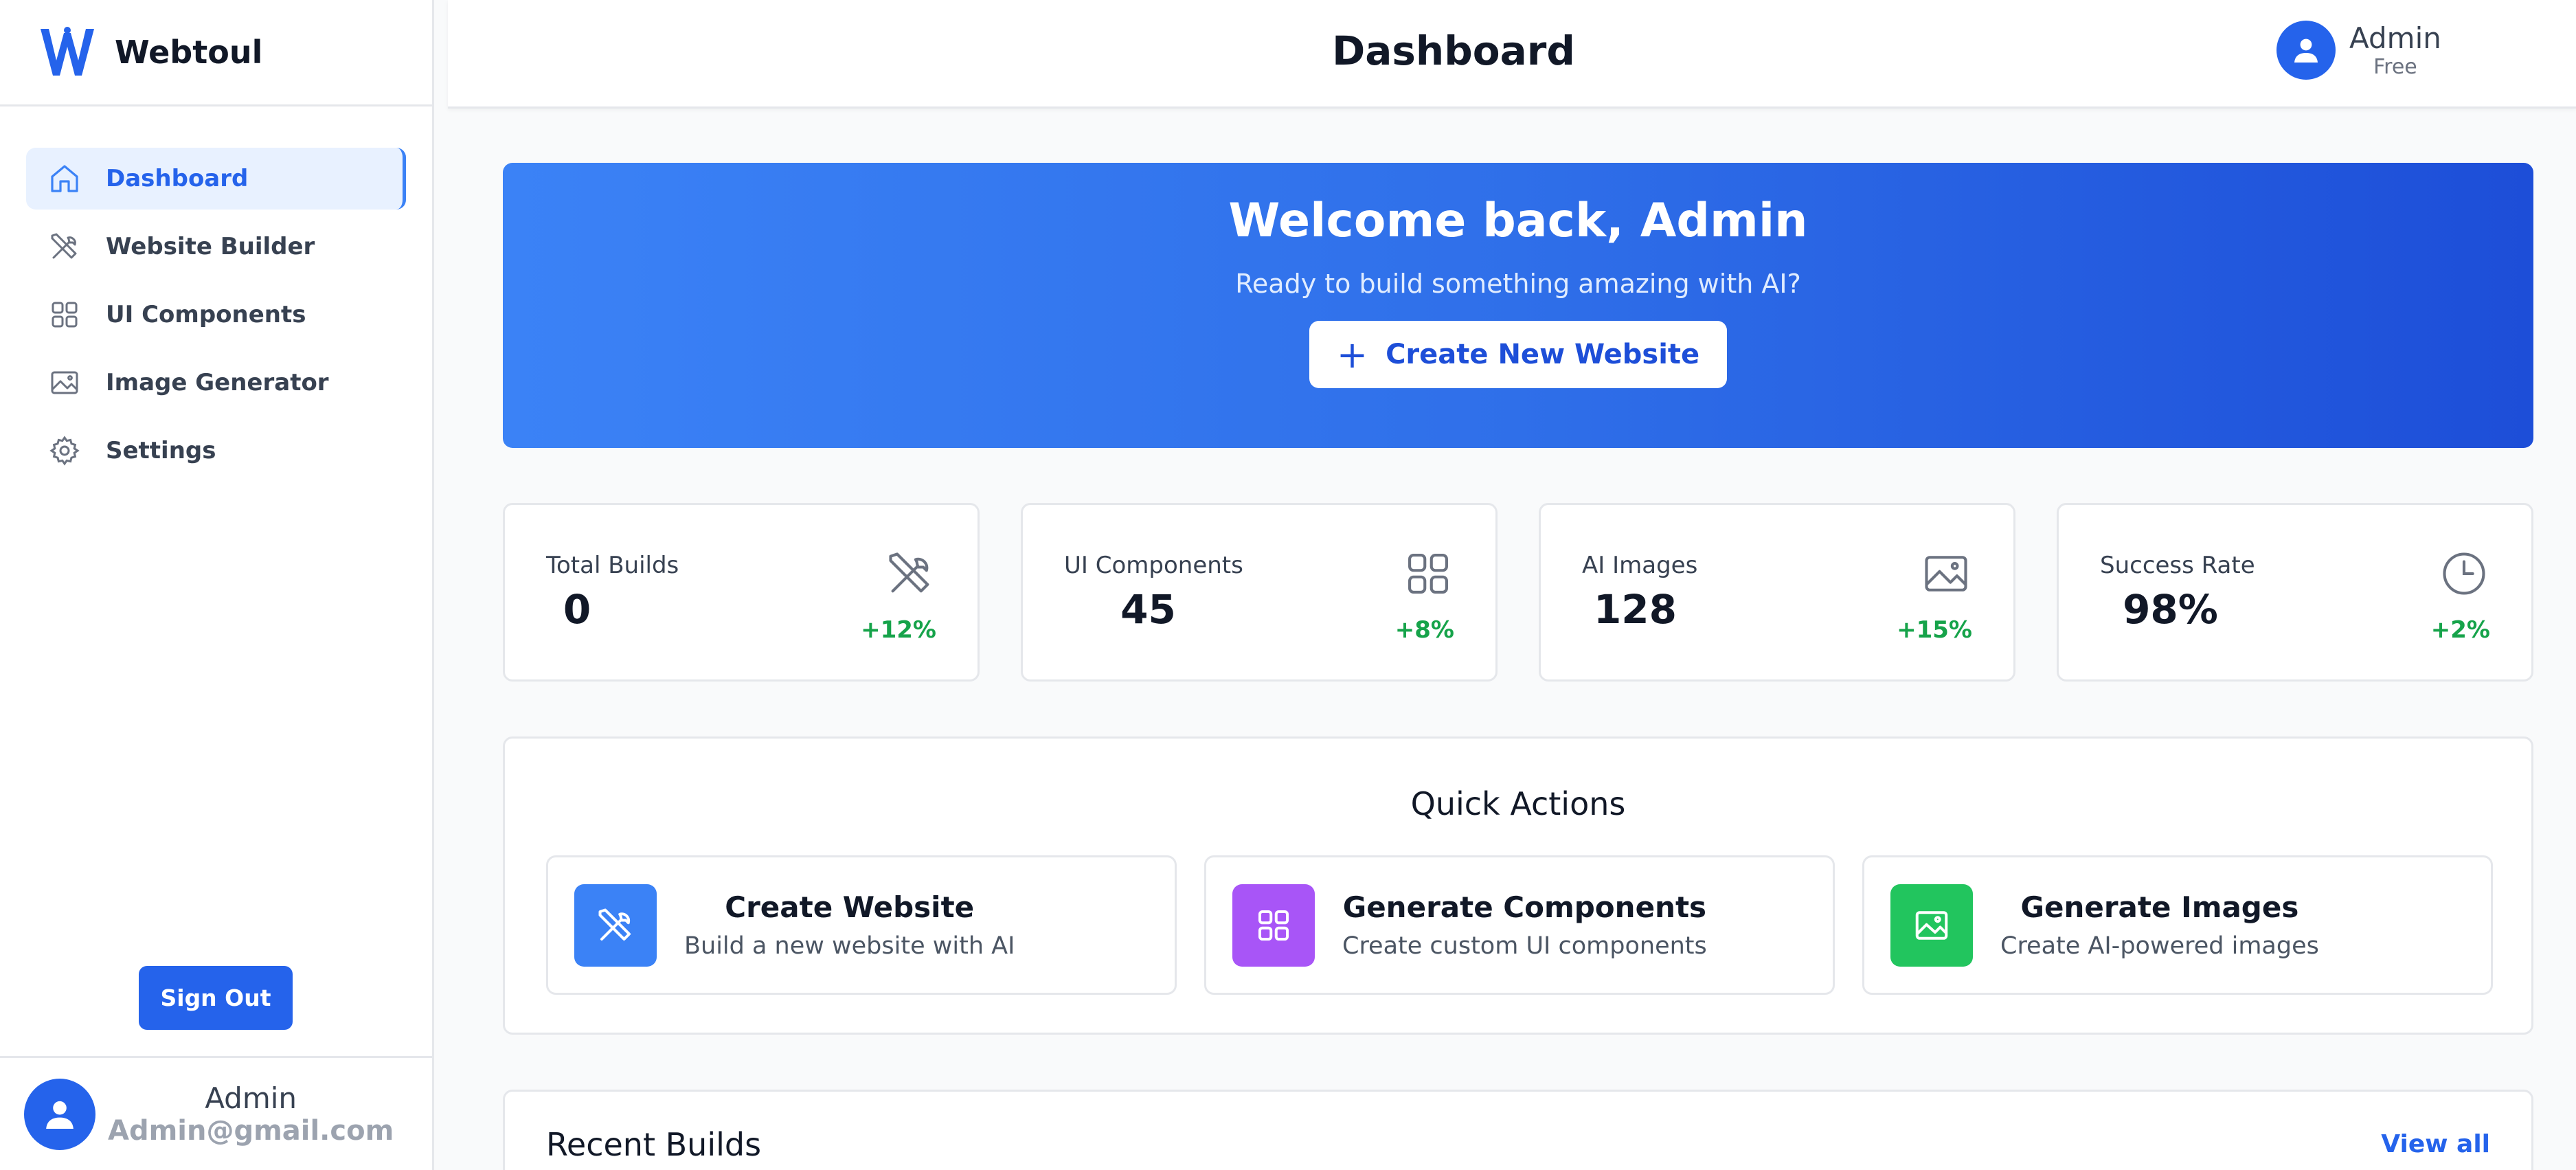 Image resolution: width=2576 pixels, height=1170 pixels. What do you see at coordinates (2435, 1144) in the screenshot?
I see `view-all-link: View all` at bounding box center [2435, 1144].